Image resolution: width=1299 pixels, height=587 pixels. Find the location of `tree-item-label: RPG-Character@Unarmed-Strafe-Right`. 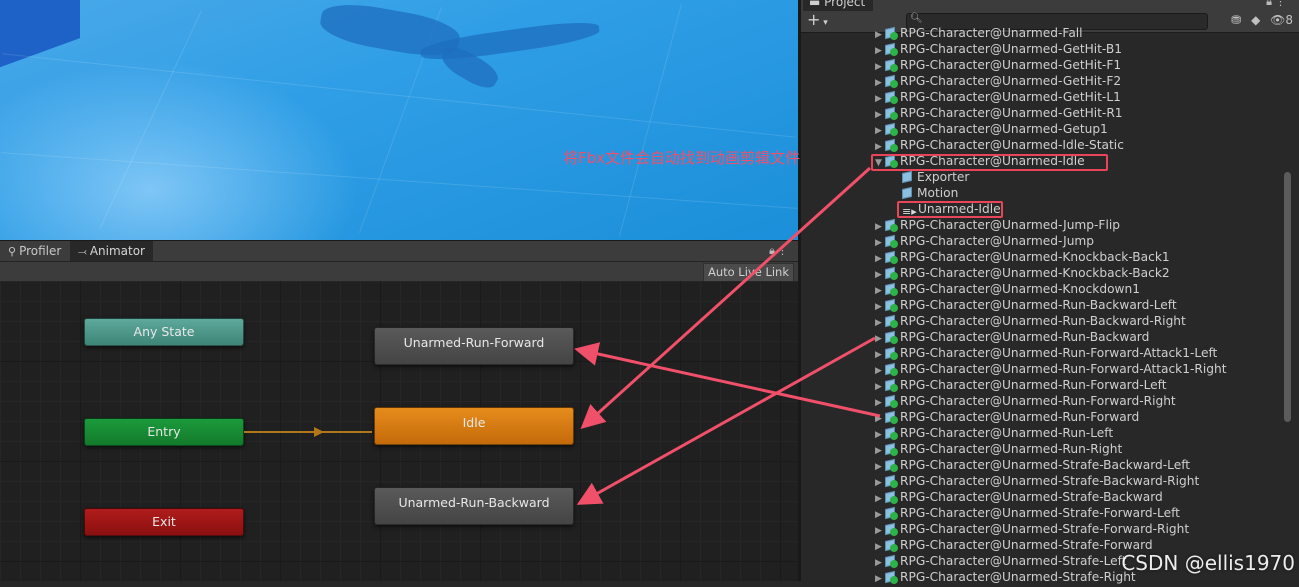

tree-item-label: RPG-Character@Unarmed-Strafe-Right is located at coordinates (1018, 577).